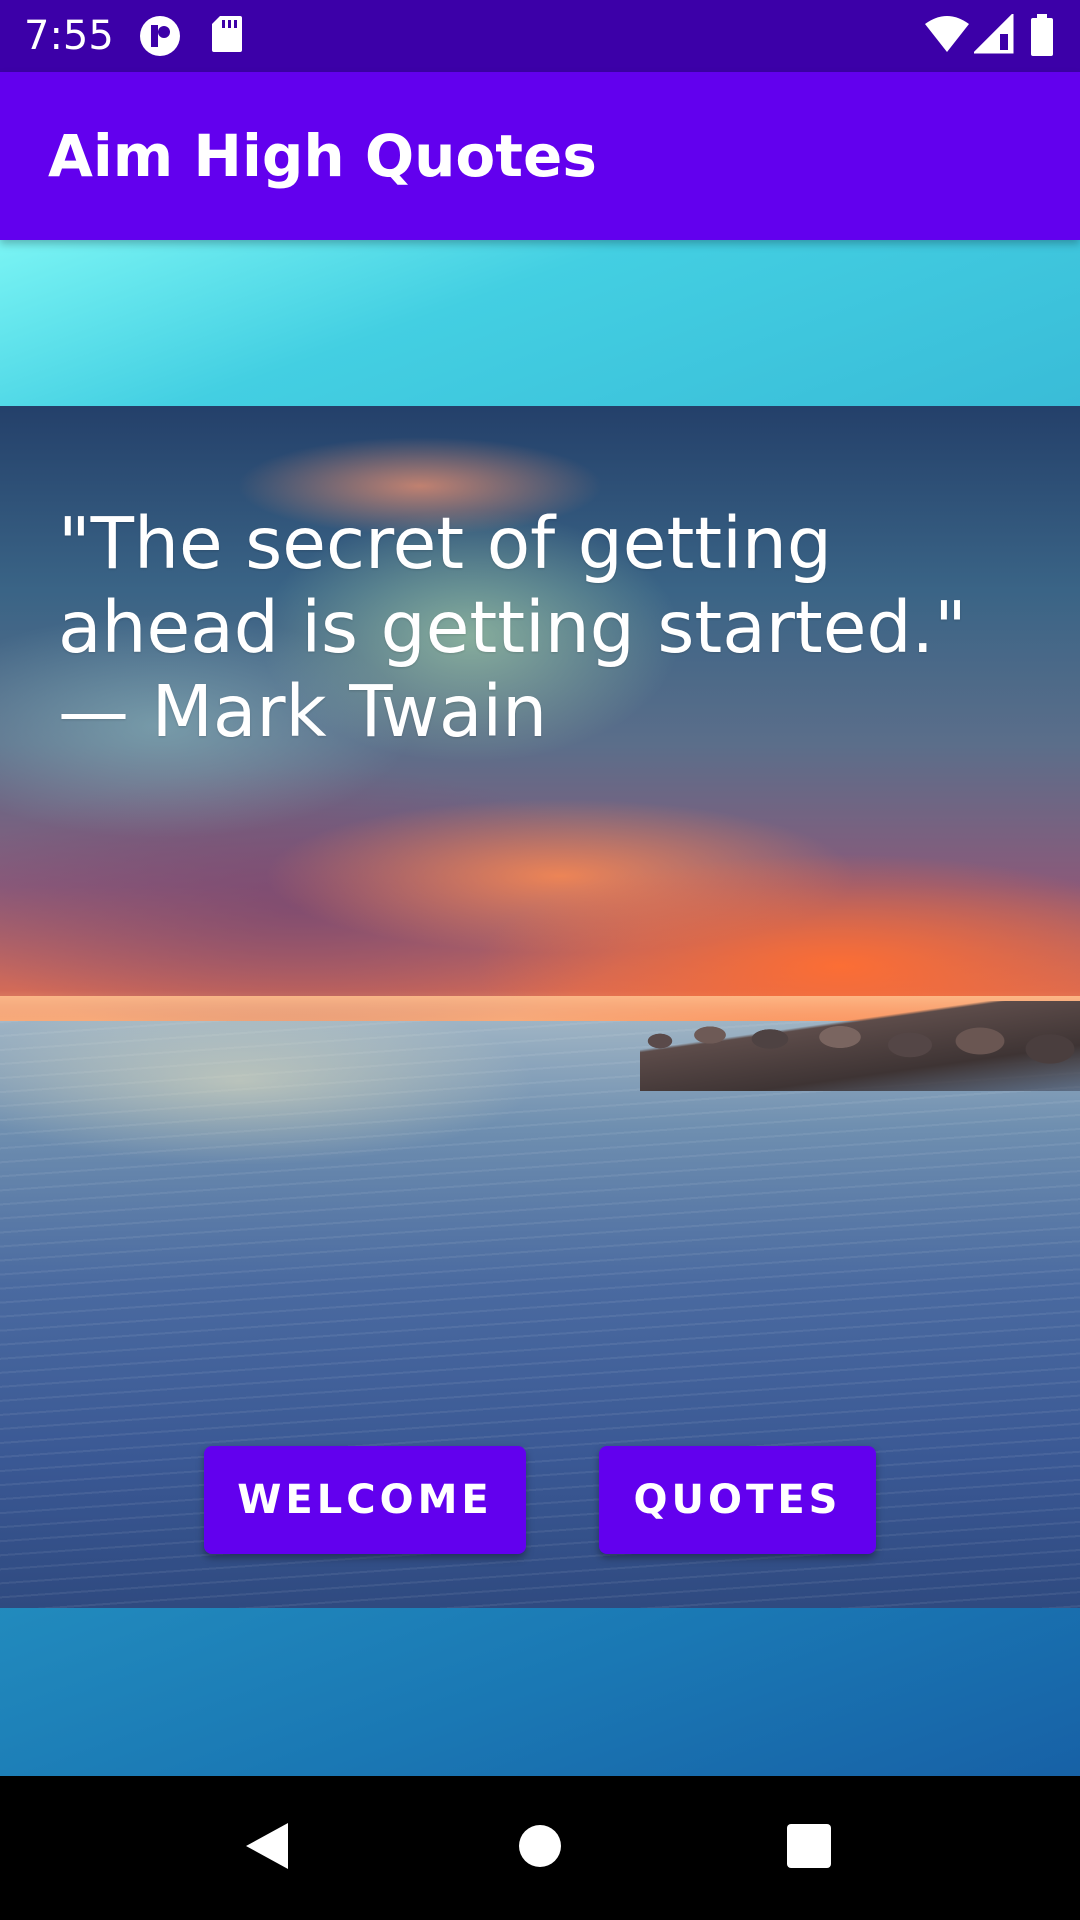 The height and width of the screenshot is (1920, 1080). I want to click on navigation-bar, so click(540, 1848).